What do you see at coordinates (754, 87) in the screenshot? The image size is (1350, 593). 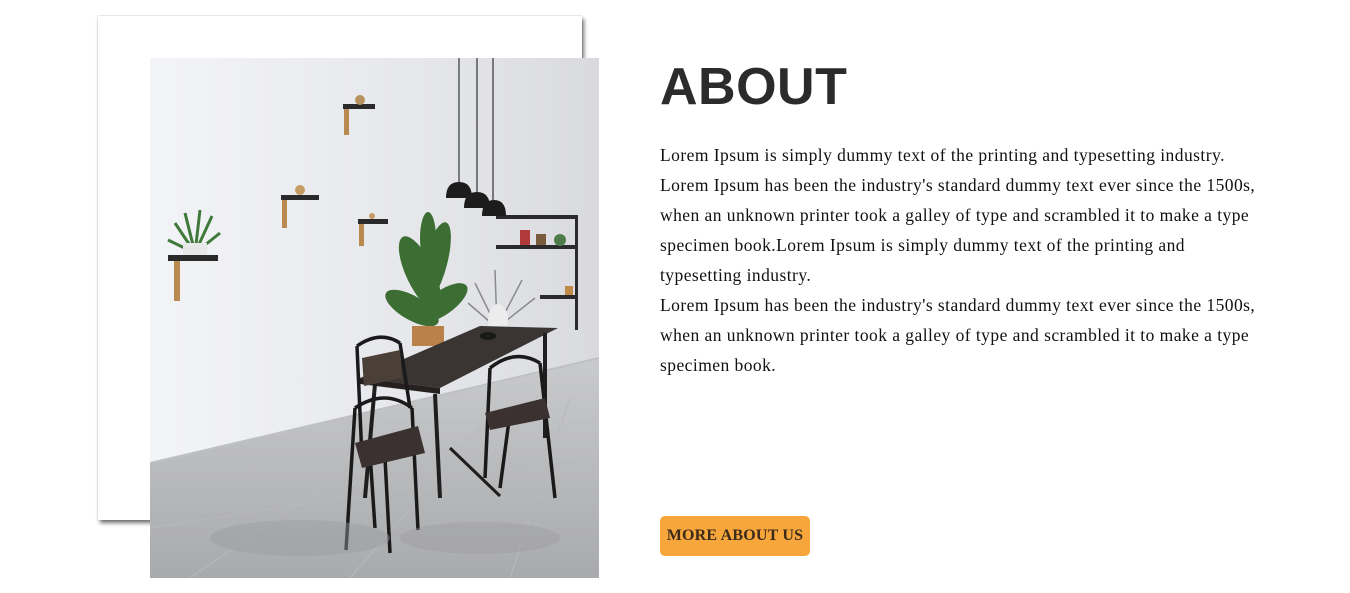 I see `page-title: ABOUT` at bounding box center [754, 87].